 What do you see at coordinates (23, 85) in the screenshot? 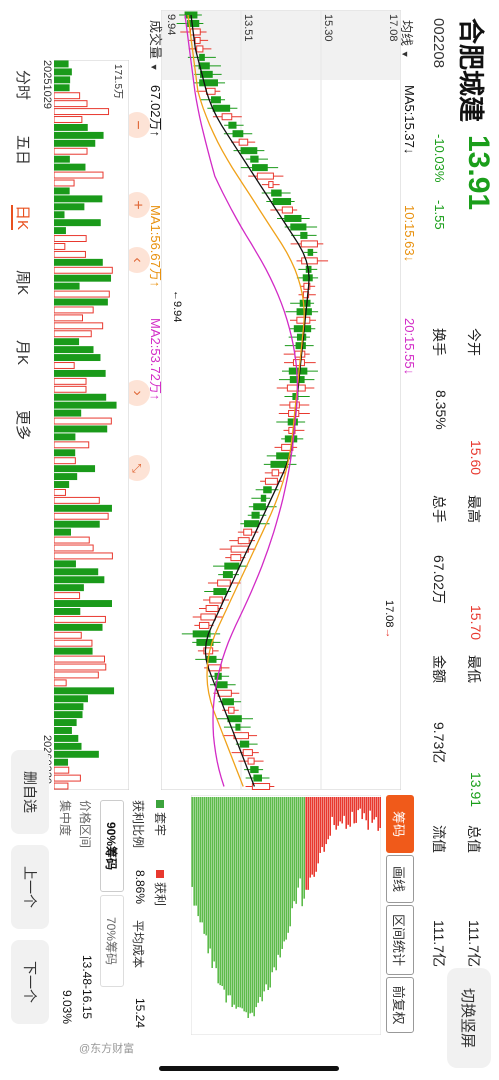
I see `tab-fenshi: 分时` at bounding box center [23, 85].